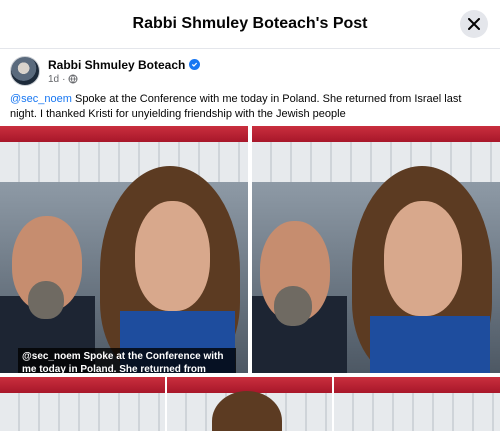 Image resolution: width=500 pixels, height=431 pixels. I want to click on dialog-header: Rabbi Shmuley Boteach's Post, so click(250, 24).